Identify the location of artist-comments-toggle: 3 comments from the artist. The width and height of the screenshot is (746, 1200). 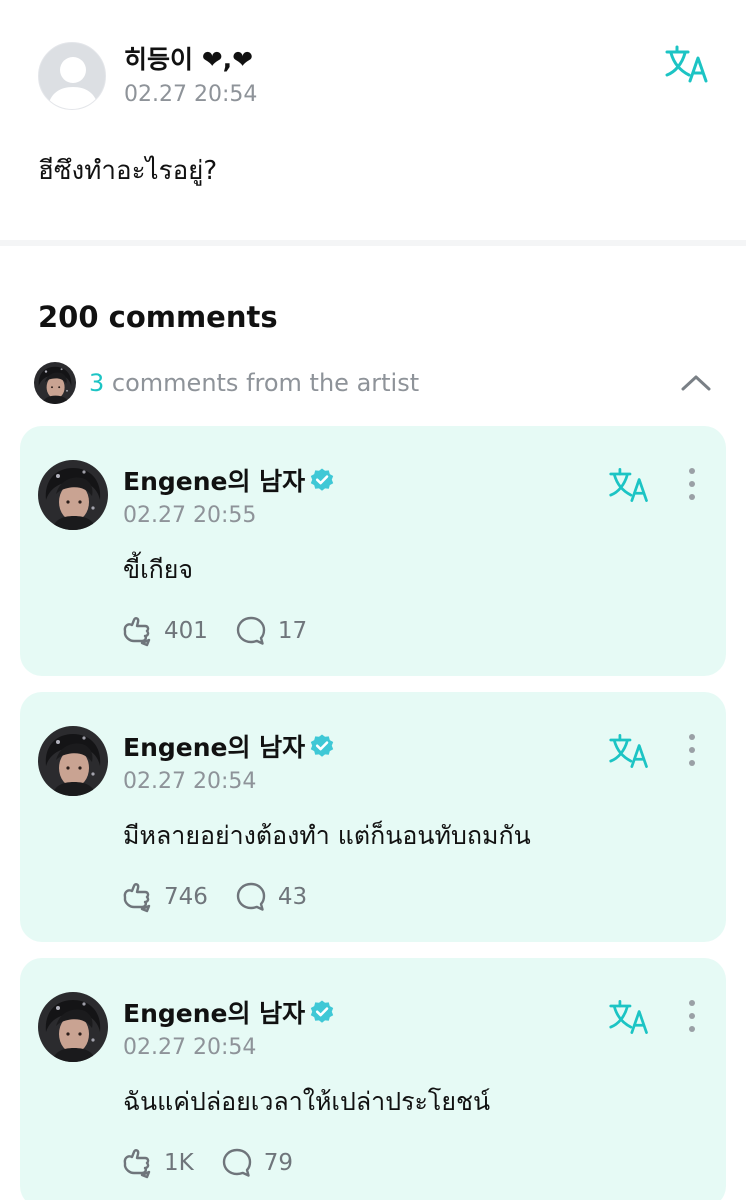
(379, 383).